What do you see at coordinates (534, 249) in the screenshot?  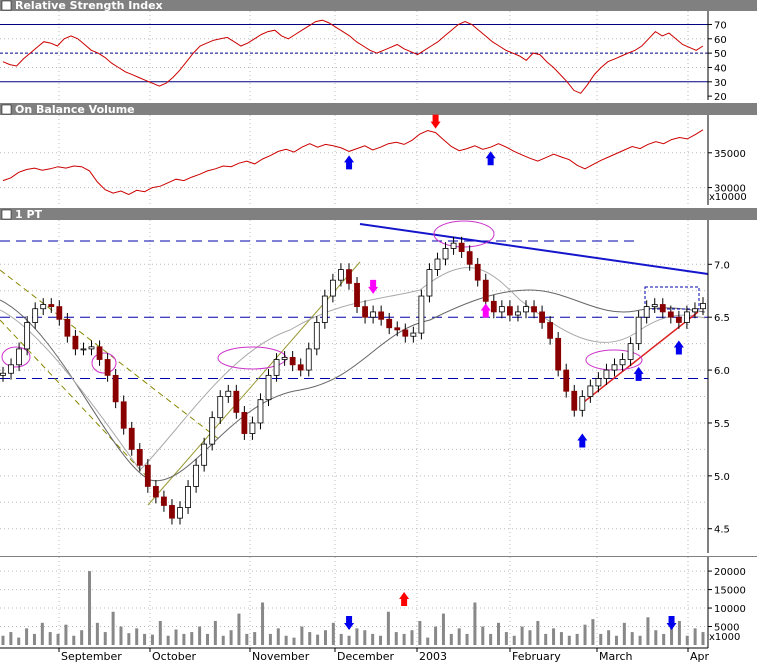 I see `resistance-trendline` at bounding box center [534, 249].